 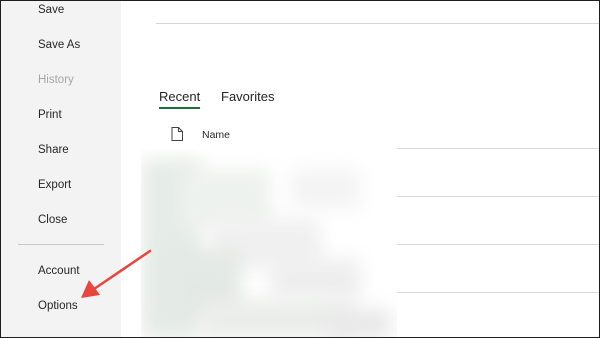 I want to click on sidebar-item-history: History, so click(x=56, y=80).